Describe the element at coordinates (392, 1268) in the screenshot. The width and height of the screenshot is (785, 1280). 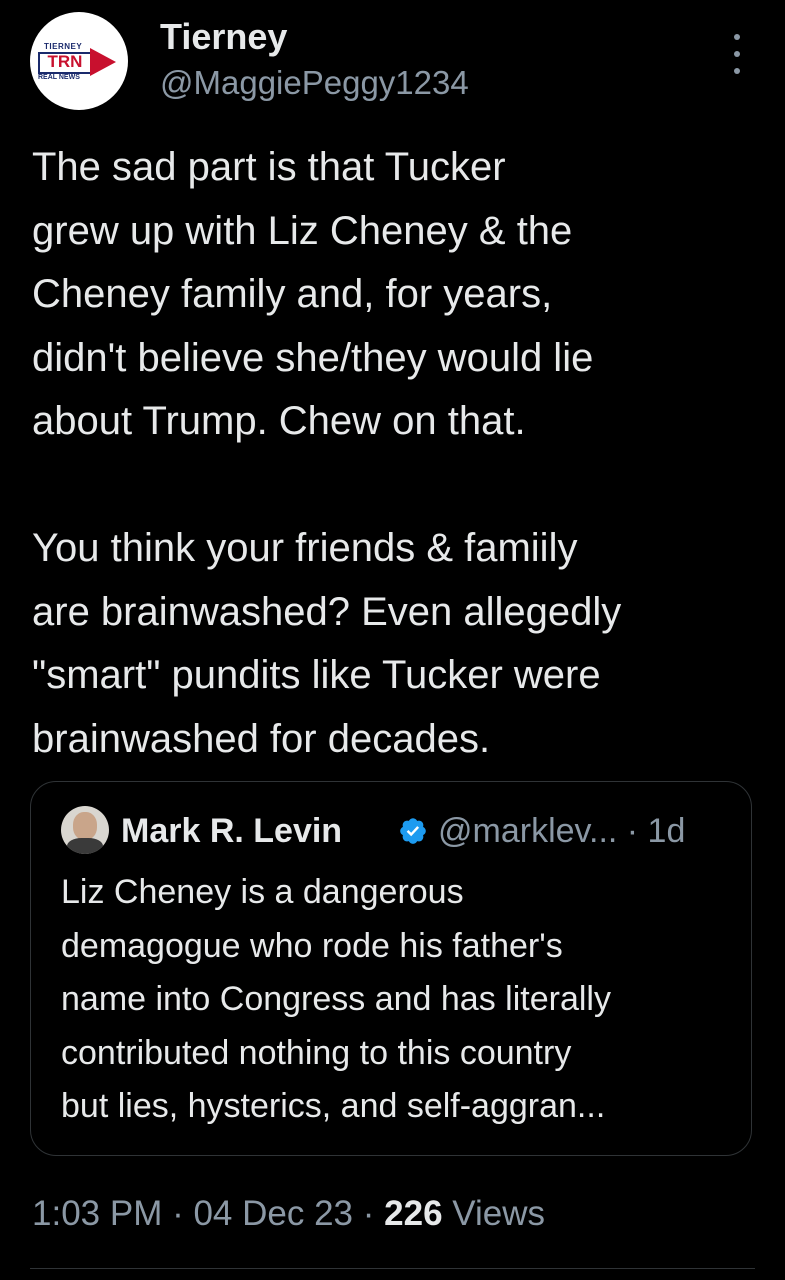
I see `divider` at that location.